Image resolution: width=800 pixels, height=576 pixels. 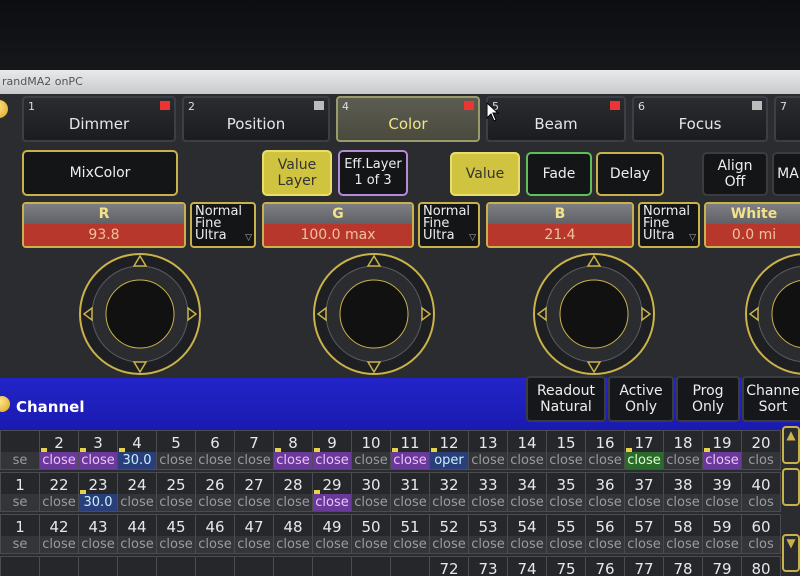 What do you see at coordinates (293, 534) in the screenshot?
I see `channel-cell: 48 close` at bounding box center [293, 534].